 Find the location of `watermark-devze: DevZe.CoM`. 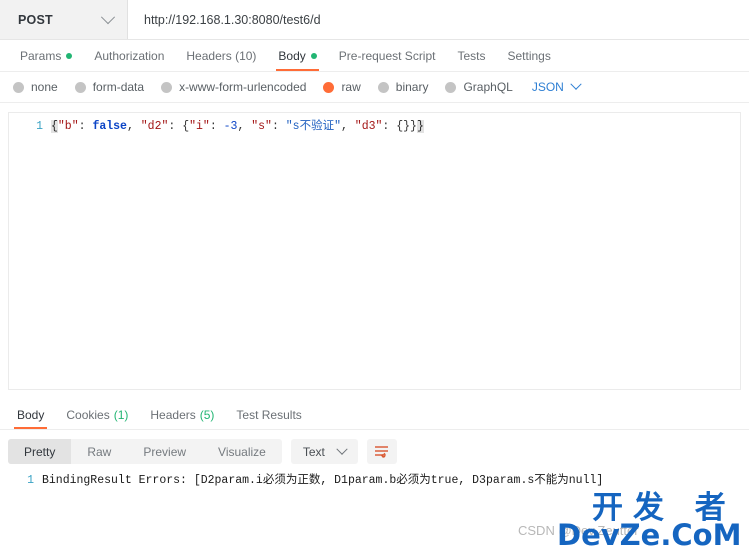

watermark-devze: DevZe.CoM is located at coordinates (649, 535).